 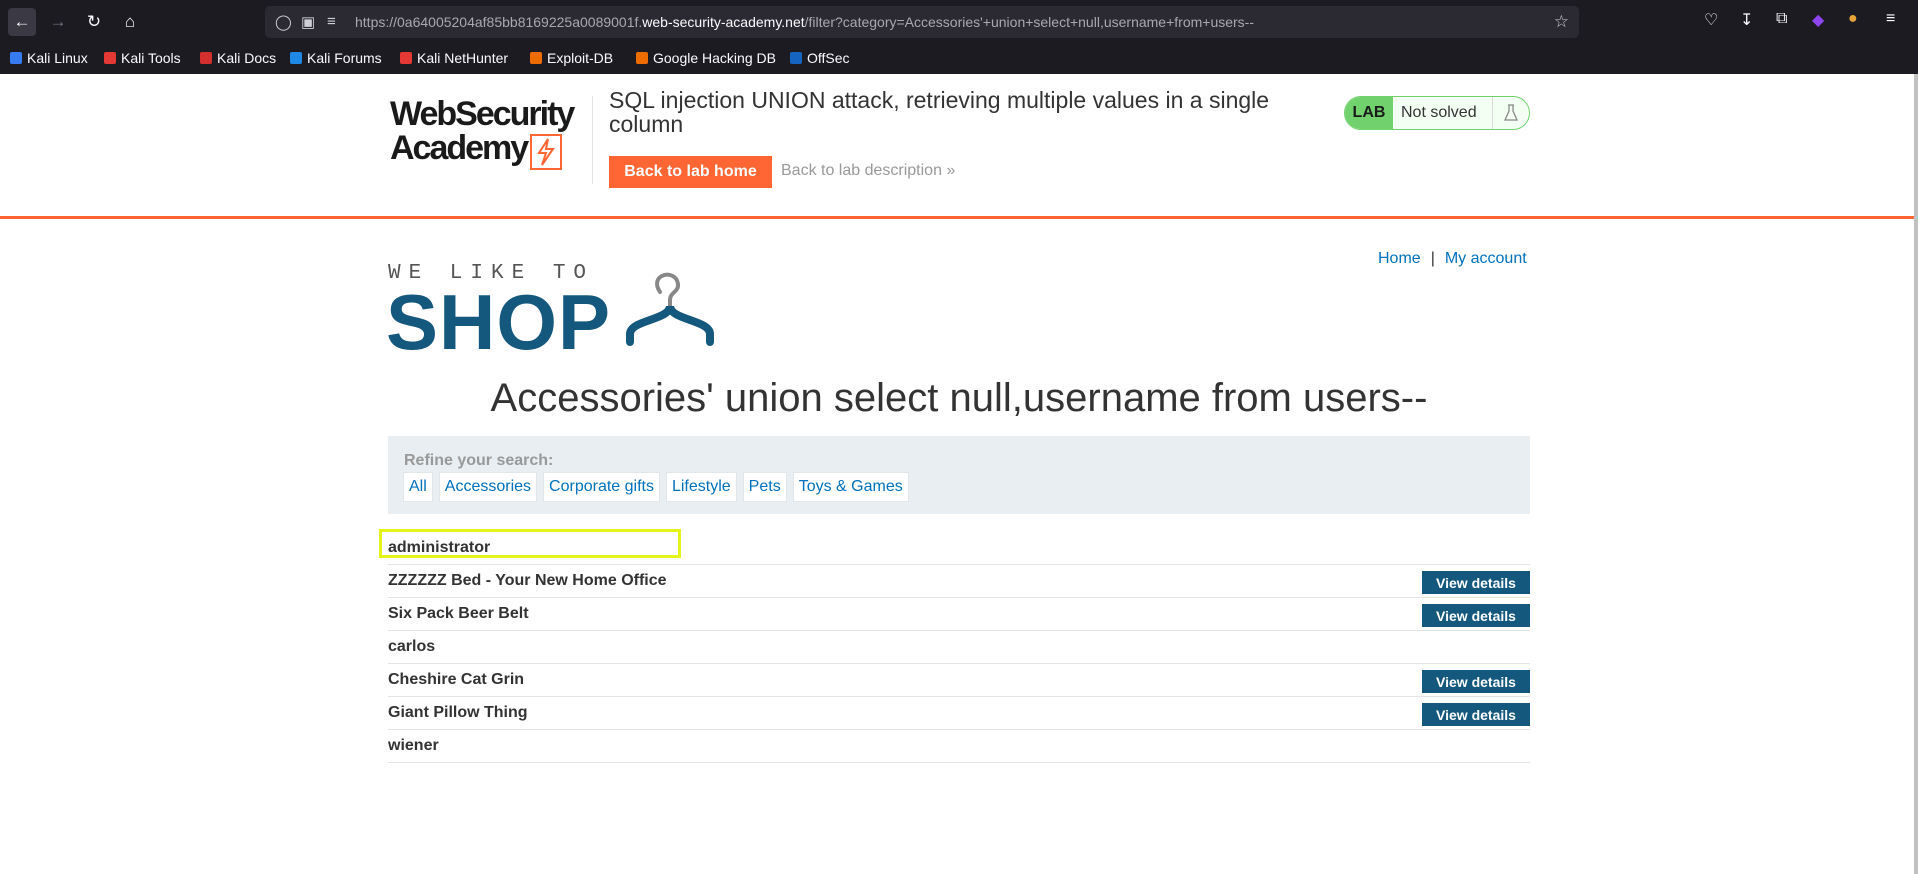 What do you see at coordinates (601, 487) in the screenshot?
I see `filter-category-link: Corporate gifts` at bounding box center [601, 487].